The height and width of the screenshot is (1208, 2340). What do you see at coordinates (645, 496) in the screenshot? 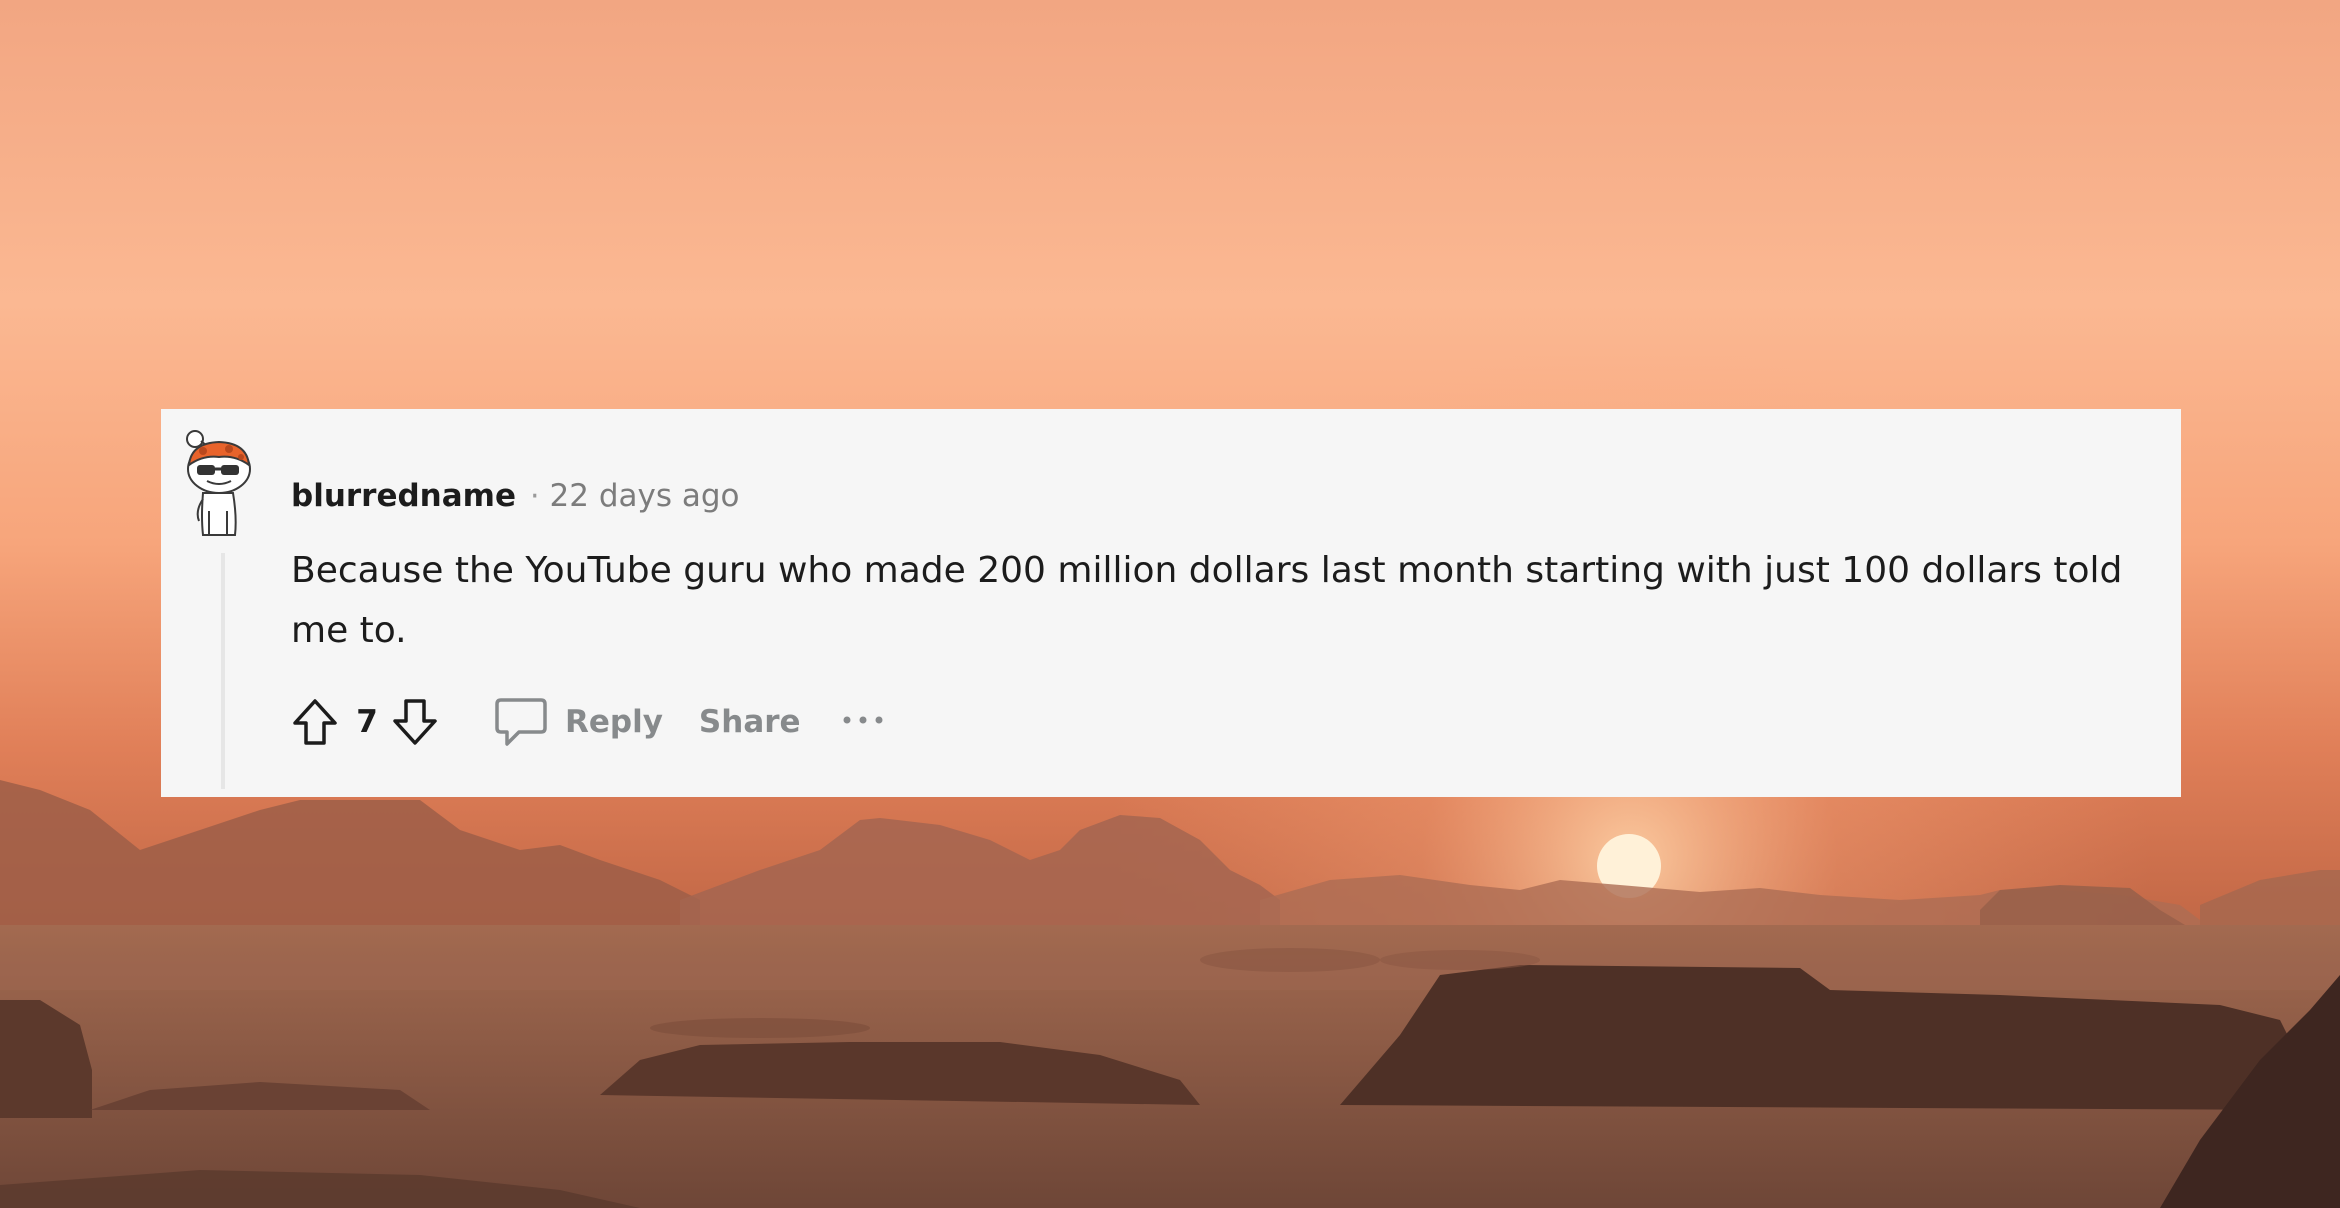
I see `comment-timestamp: 22 days ago` at bounding box center [645, 496].